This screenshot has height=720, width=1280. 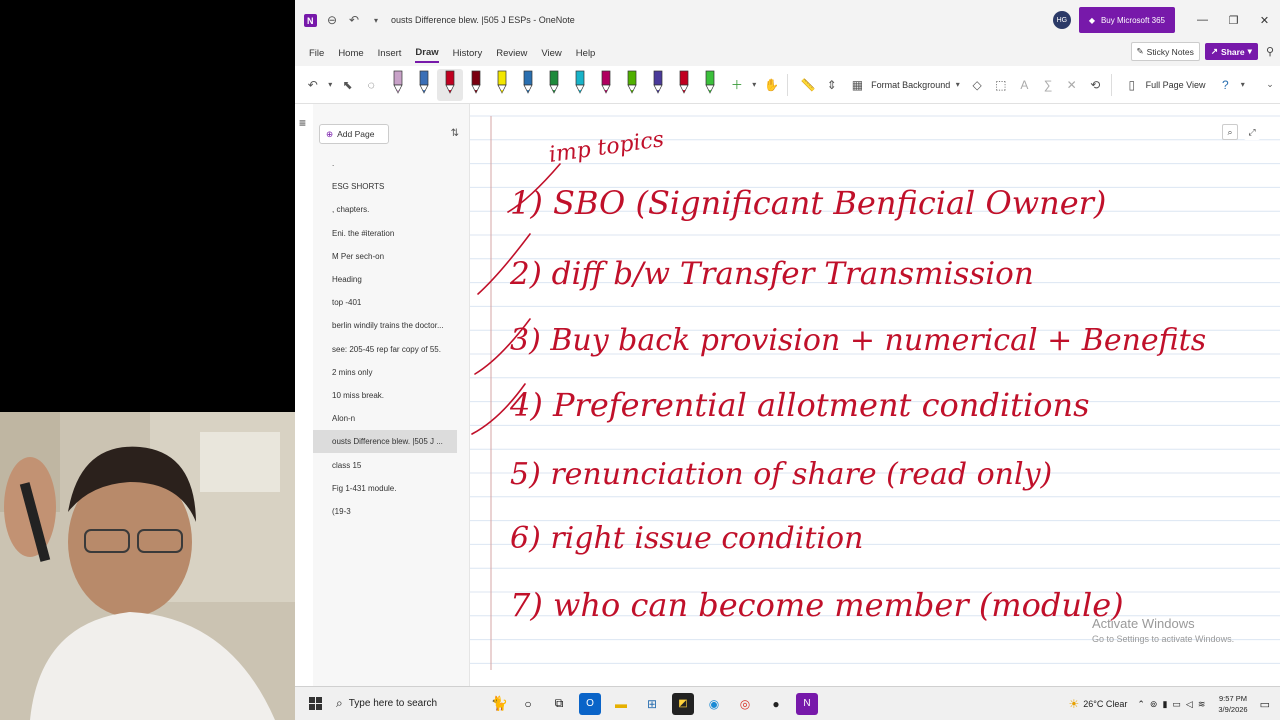 What do you see at coordinates (391, 256) in the screenshot?
I see `page-list-item: M Per sech-on` at bounding box center [391, 256].